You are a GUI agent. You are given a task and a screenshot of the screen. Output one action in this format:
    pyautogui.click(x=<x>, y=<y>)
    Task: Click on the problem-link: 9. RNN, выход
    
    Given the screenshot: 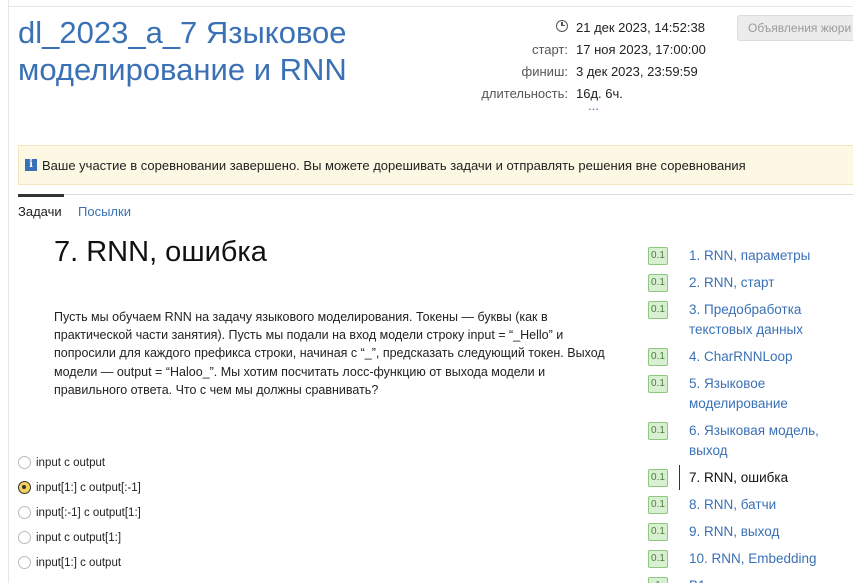 What is the action you would take?
    pyautogui.click(x=734, y=531)
    